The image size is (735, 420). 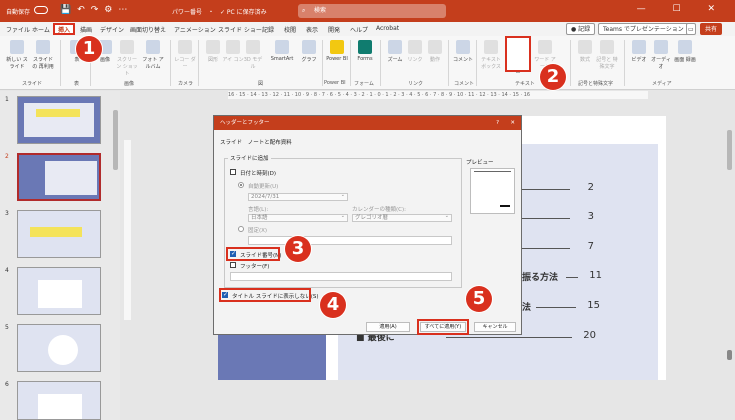 I want to click on record-button: ● 記録, so click(x=581, y=29).